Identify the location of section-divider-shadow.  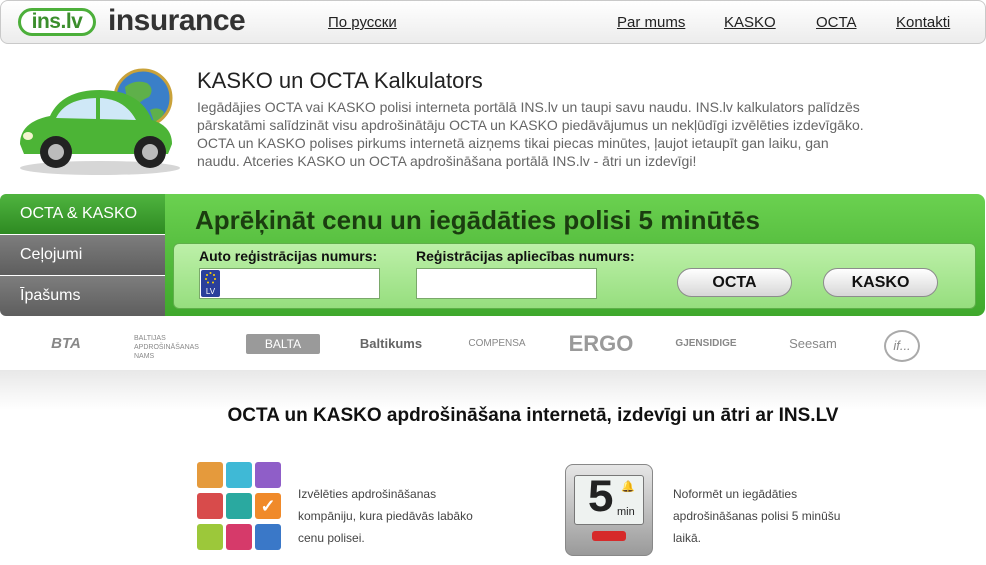
(493, 390).